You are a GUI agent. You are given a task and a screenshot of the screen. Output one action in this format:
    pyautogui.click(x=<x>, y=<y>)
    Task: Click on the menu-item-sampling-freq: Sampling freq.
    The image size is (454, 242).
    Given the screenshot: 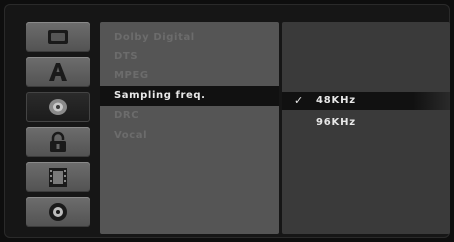 What is the action you would take?
    pyautogui.click(x=189, y=96)
    